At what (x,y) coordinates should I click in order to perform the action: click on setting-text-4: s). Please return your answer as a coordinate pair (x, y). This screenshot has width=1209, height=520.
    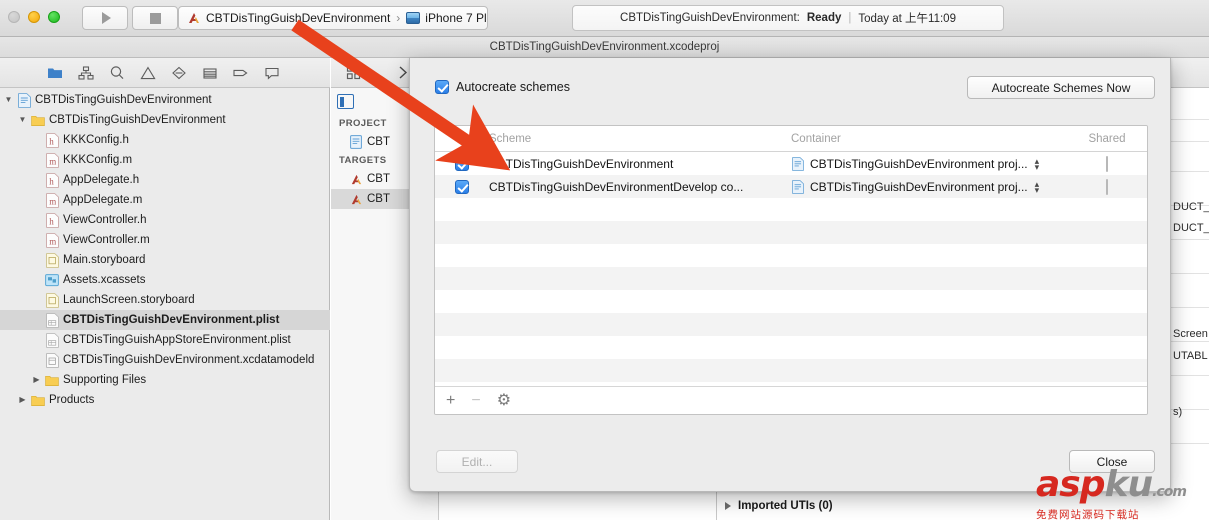
    Looking at the image, I should click on (1178, 412).